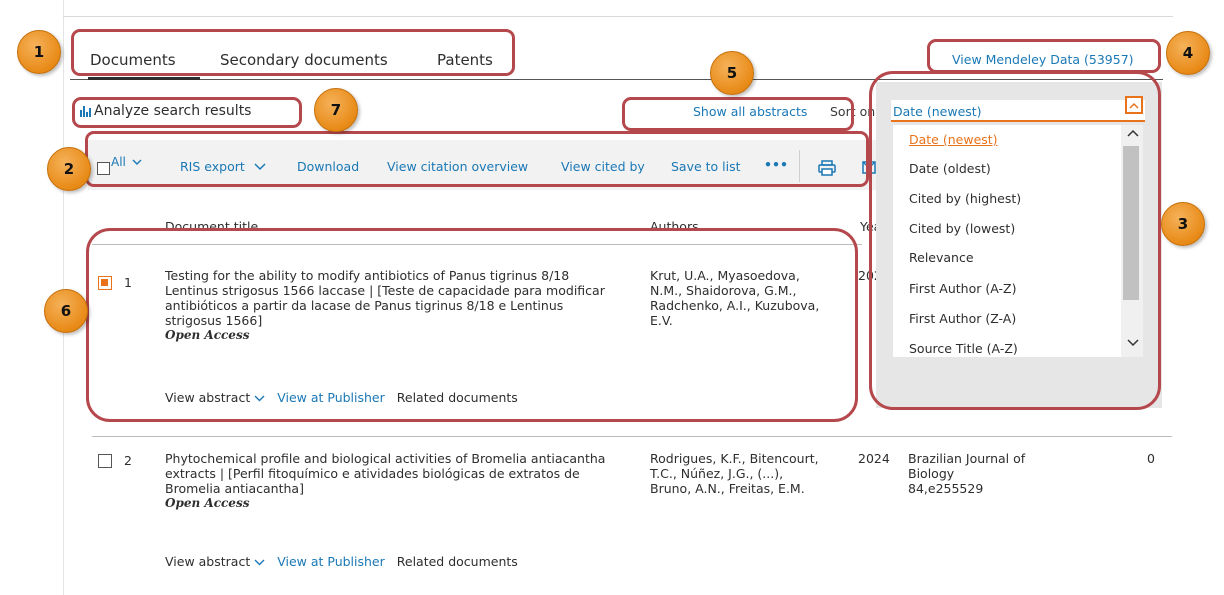 The width and height of the screenshot is (1224, 595). I want to click on download-button: Download, so click(328, 166).